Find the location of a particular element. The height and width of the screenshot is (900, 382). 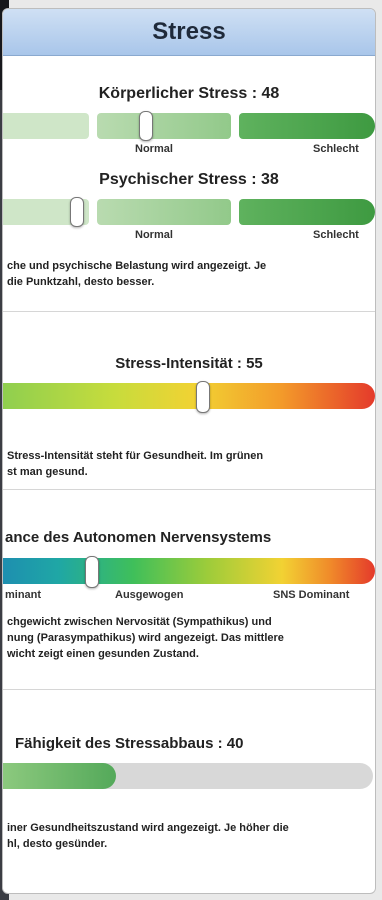

panel-header: Stress is located at coordinates (189, 32).